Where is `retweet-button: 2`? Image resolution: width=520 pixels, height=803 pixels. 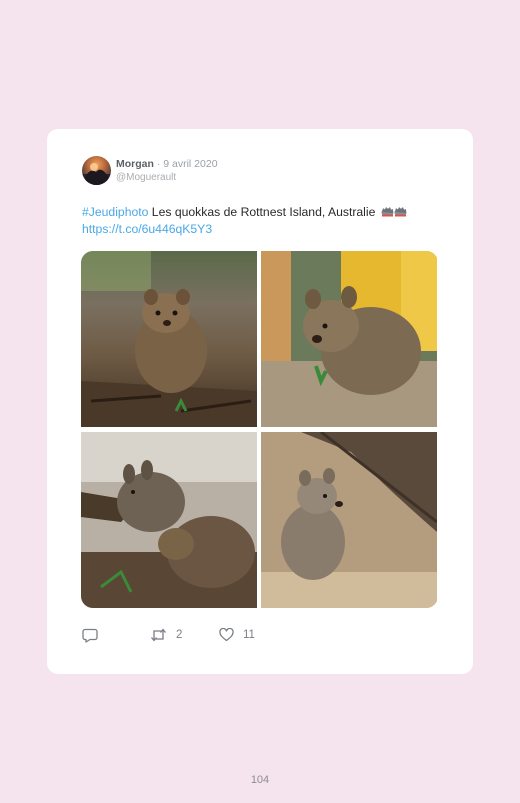
retweet-button: 2 is located at coordinates (166, 635).